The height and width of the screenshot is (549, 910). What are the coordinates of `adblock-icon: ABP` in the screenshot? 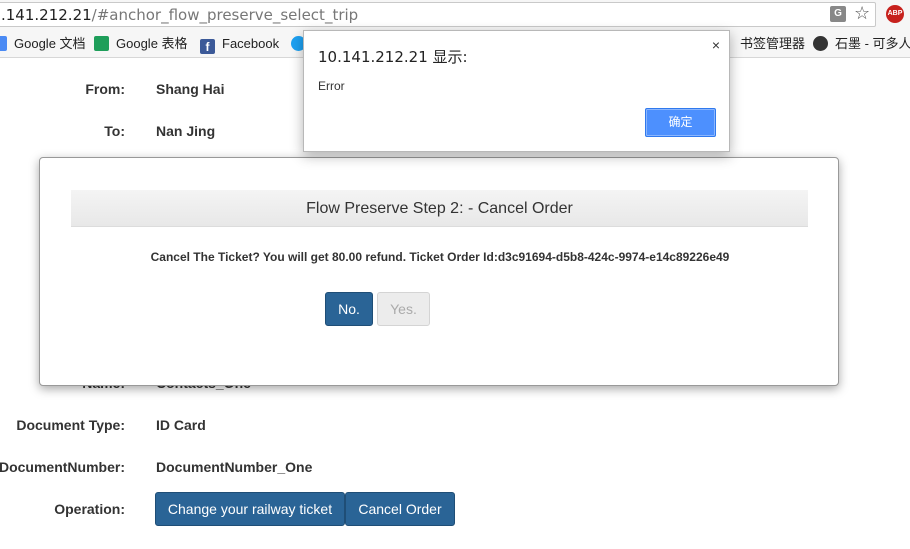 It's located at (895, 14).